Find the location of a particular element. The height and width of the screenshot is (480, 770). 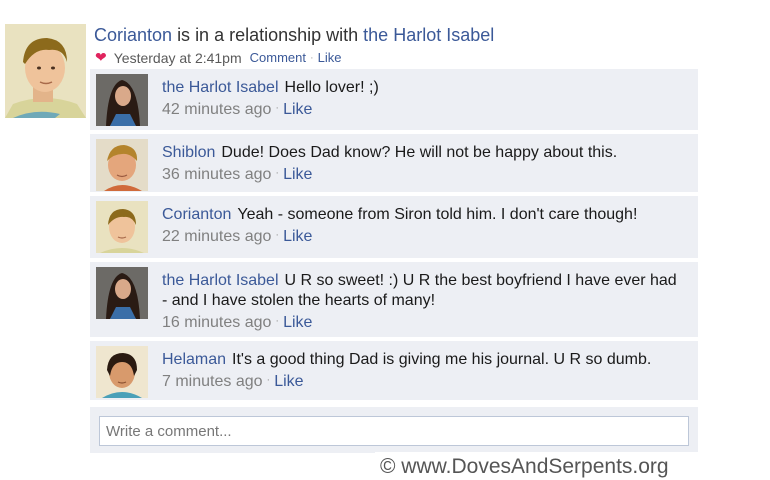

comment-input is located at coordinates (394, 431).